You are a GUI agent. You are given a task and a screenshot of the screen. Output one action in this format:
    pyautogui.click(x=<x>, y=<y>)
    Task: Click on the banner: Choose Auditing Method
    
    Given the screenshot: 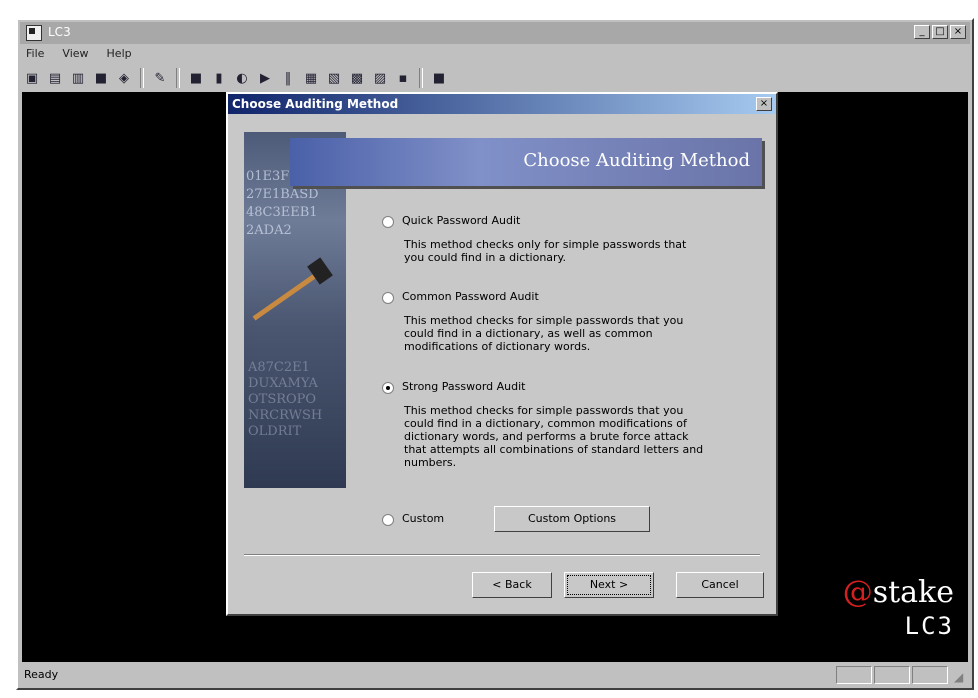 What is the action you would take?
    pyautogui.click(x=526, y=162)
    